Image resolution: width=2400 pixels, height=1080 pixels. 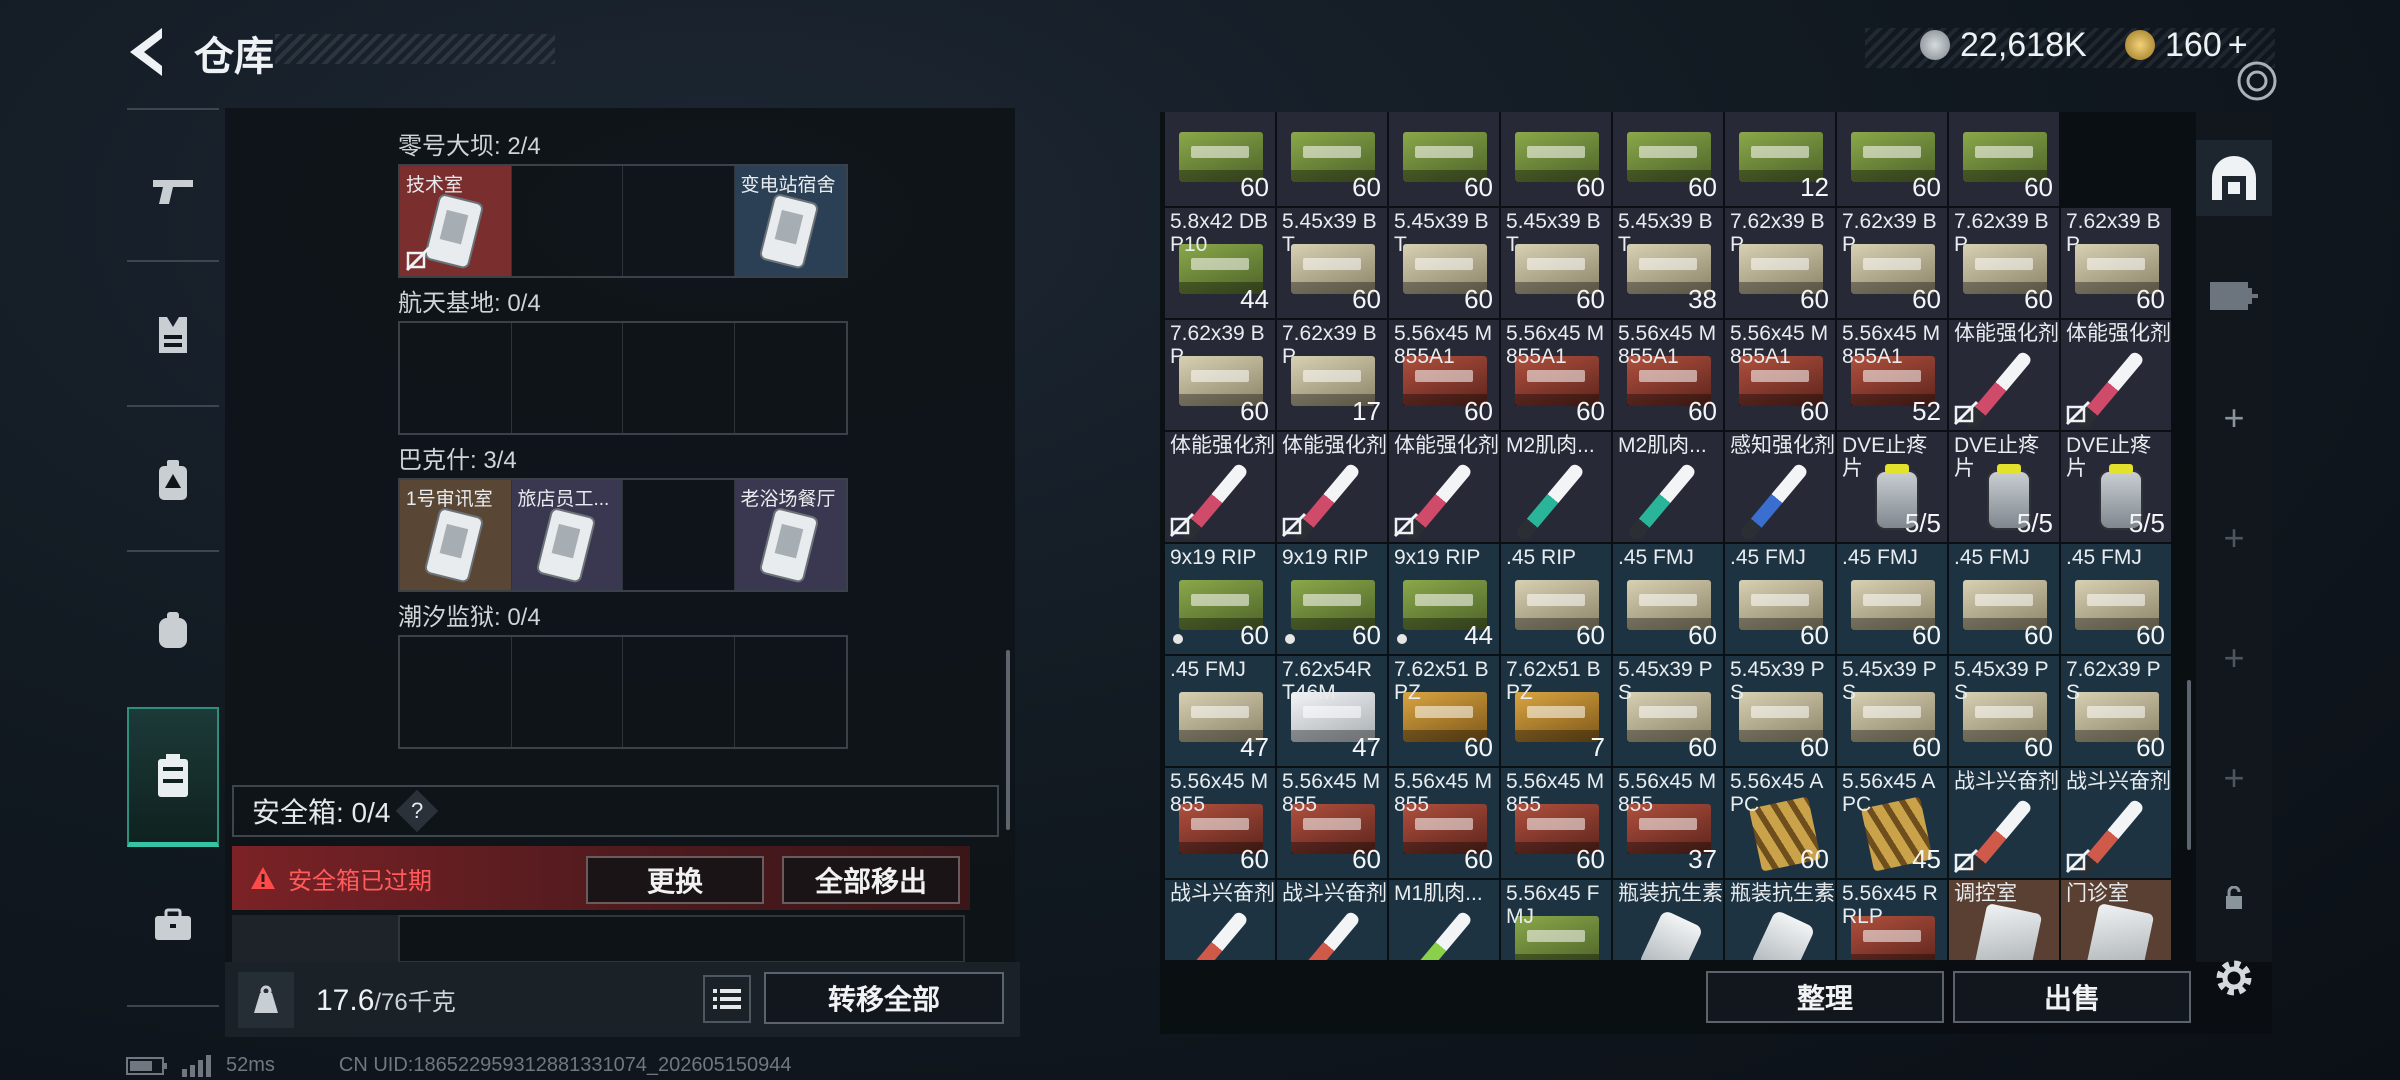 What do you see at coordinates (1556, 920) in the screenshot?
I see `inventory-item: 5.56x45 FMJ 34` at bounding box center [1556, 920].